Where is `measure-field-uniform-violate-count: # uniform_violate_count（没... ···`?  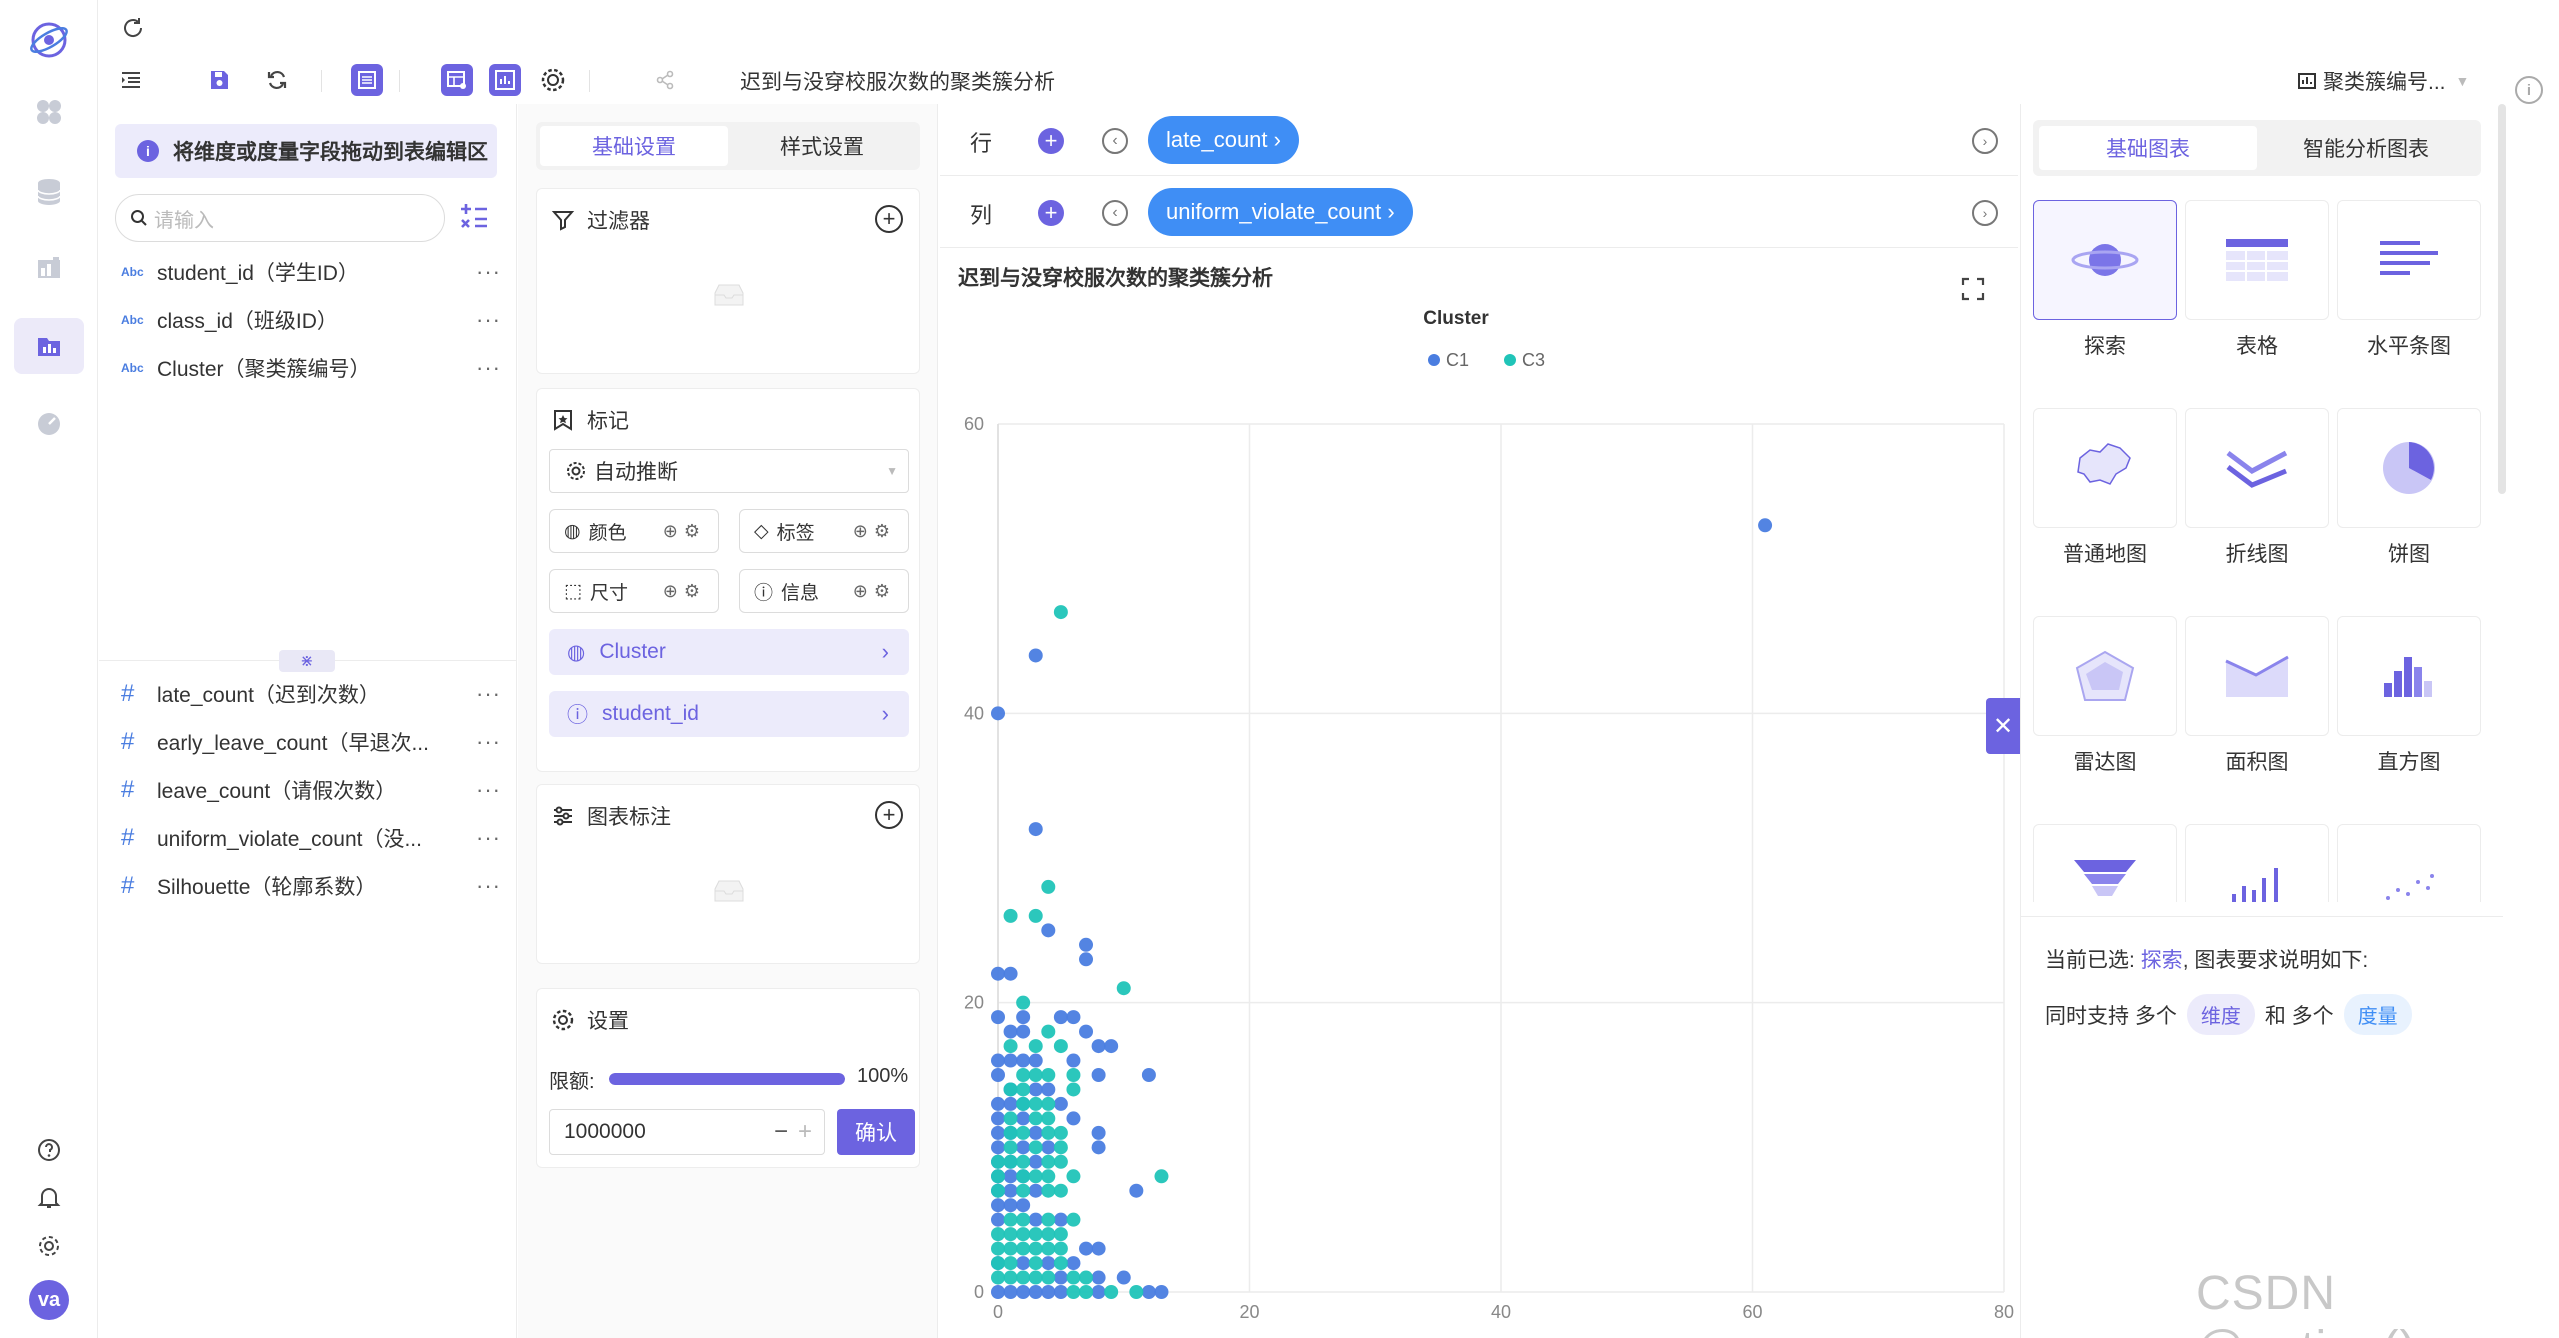 measure-field-uniform-violate-count: # uniform_violate_count（没... ··· is located at coordinates (311, 838).